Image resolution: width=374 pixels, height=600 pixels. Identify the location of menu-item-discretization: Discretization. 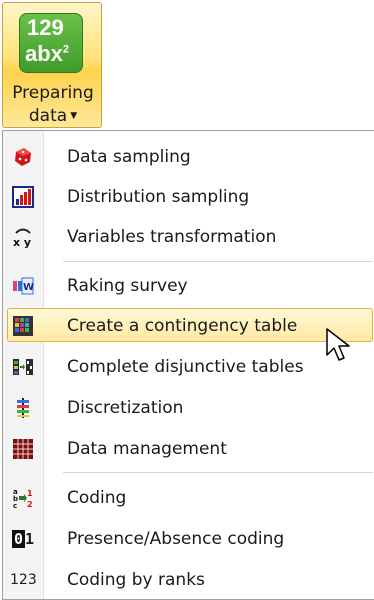
(188, 408).